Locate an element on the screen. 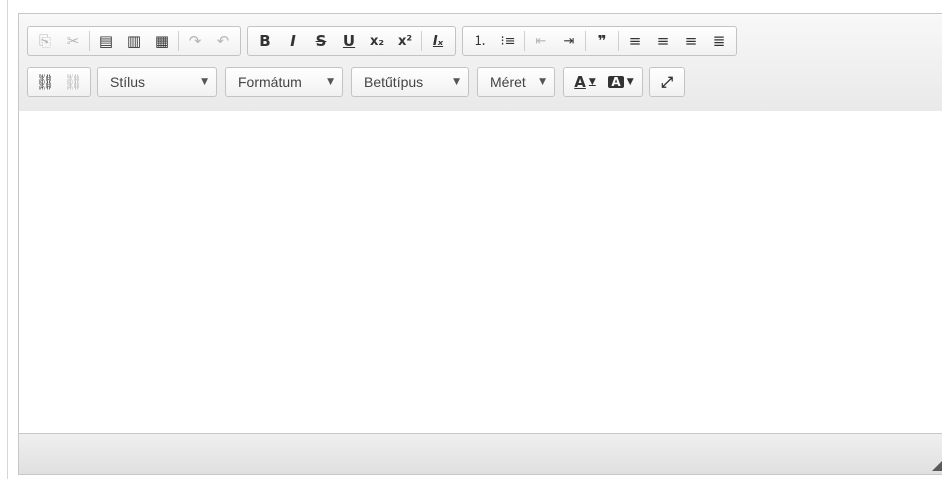 This screenshot has height=479, width=942. format-dropdown: Formátum ▼ is located at coordinates (284, 82).